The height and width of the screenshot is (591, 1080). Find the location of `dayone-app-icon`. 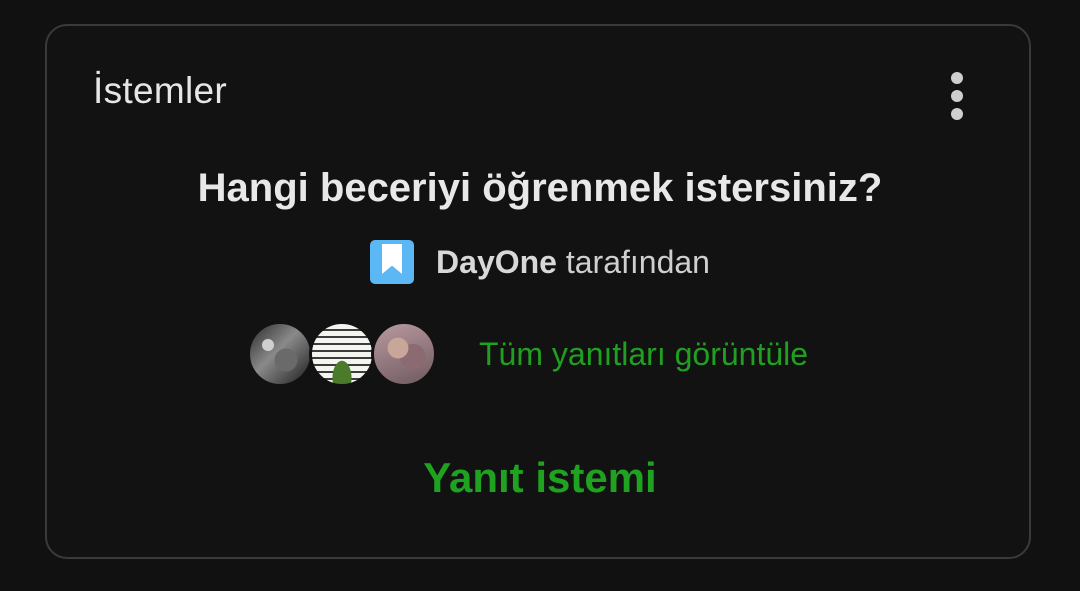

dayone-app-icon is located at coordinates (392, 262).